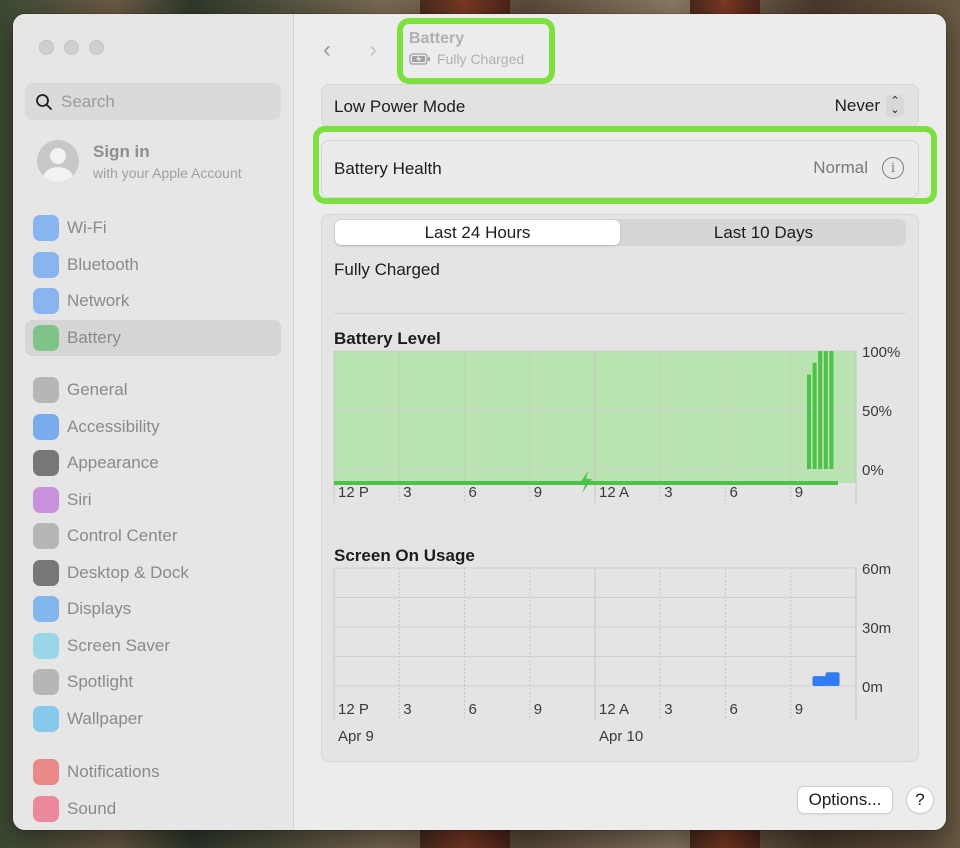 The width and height of the screenshot is (960, 848). Describe the element at coordinates (100, 682) in the screenshot. I see `sidebar-item-label: Spotlight` at that location.